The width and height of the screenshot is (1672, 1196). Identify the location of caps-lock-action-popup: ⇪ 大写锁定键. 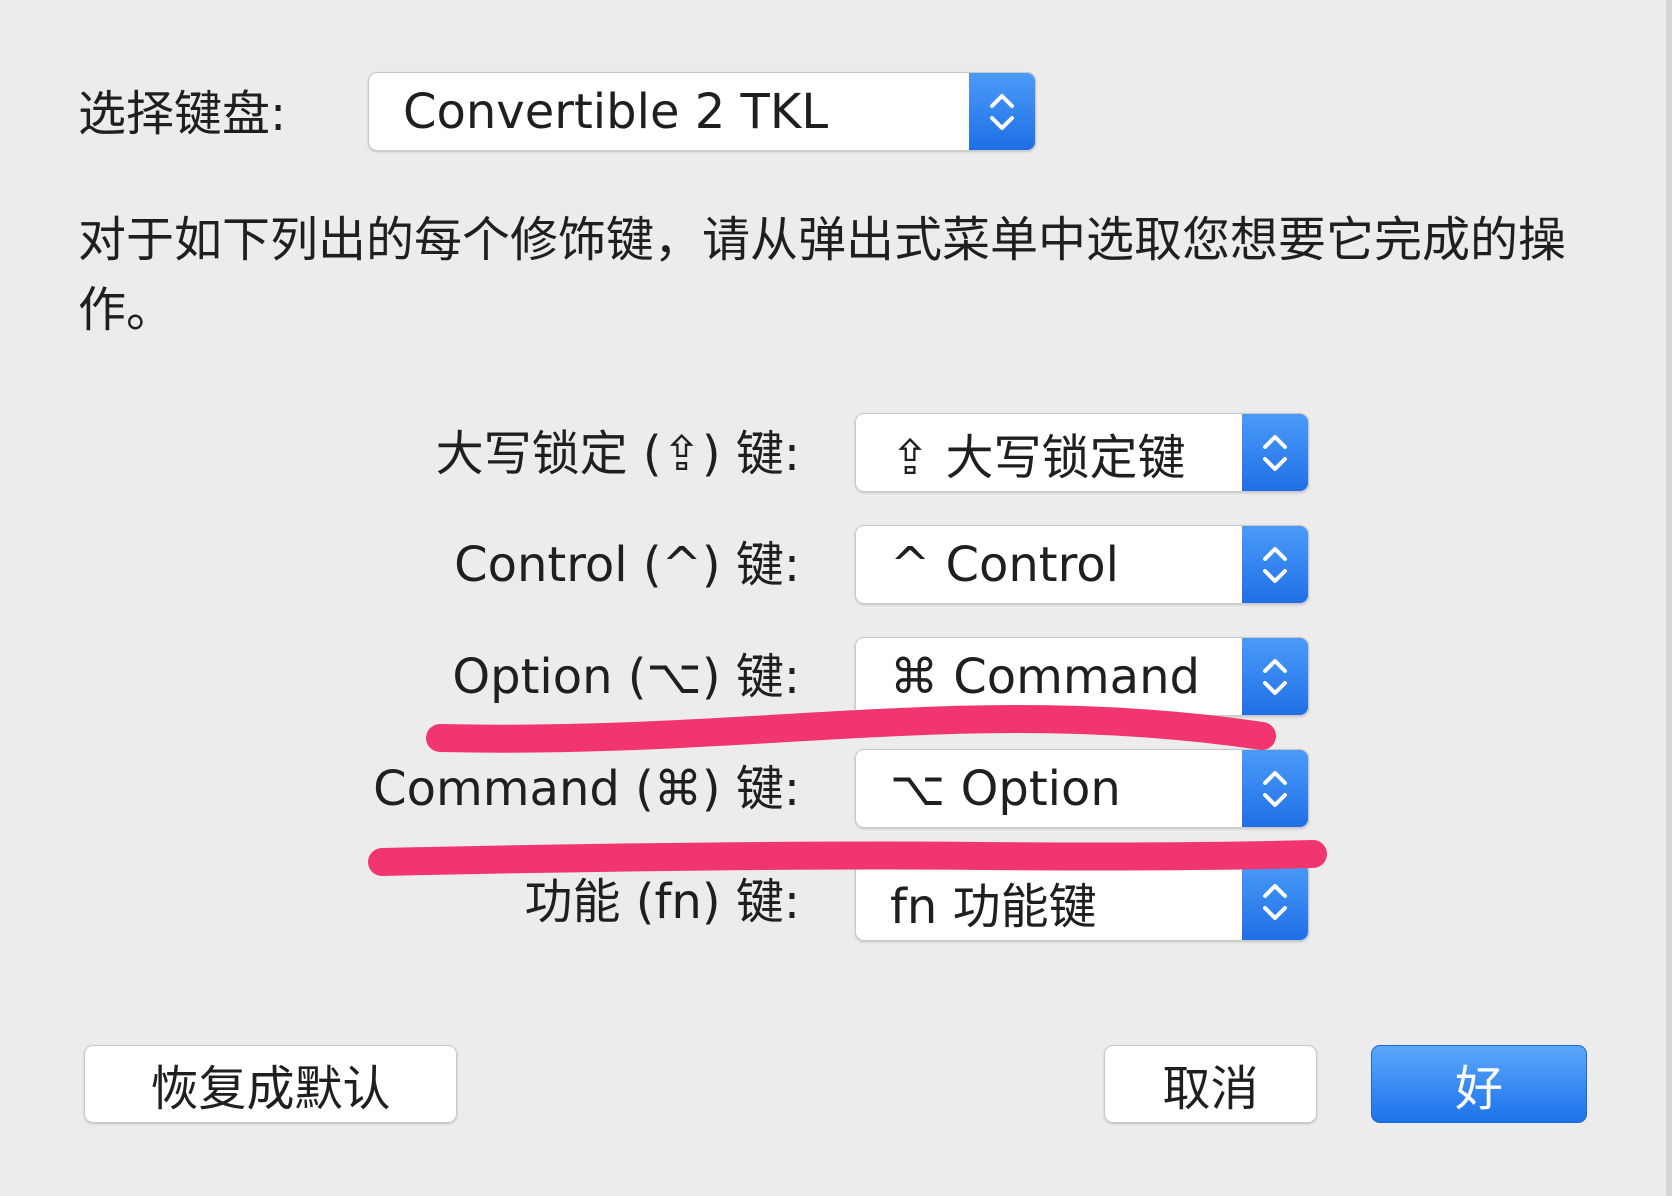
(1082, 452).